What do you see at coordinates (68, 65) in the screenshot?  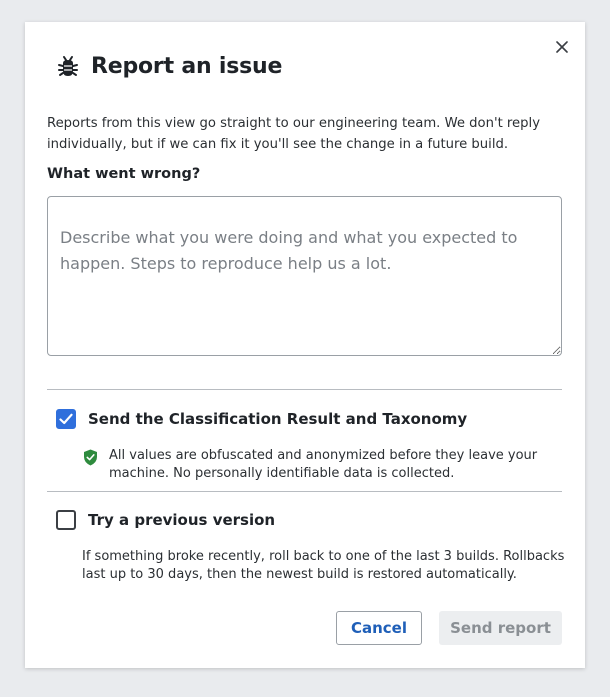 I see `bug-icon` at bounding box center [68, 65].